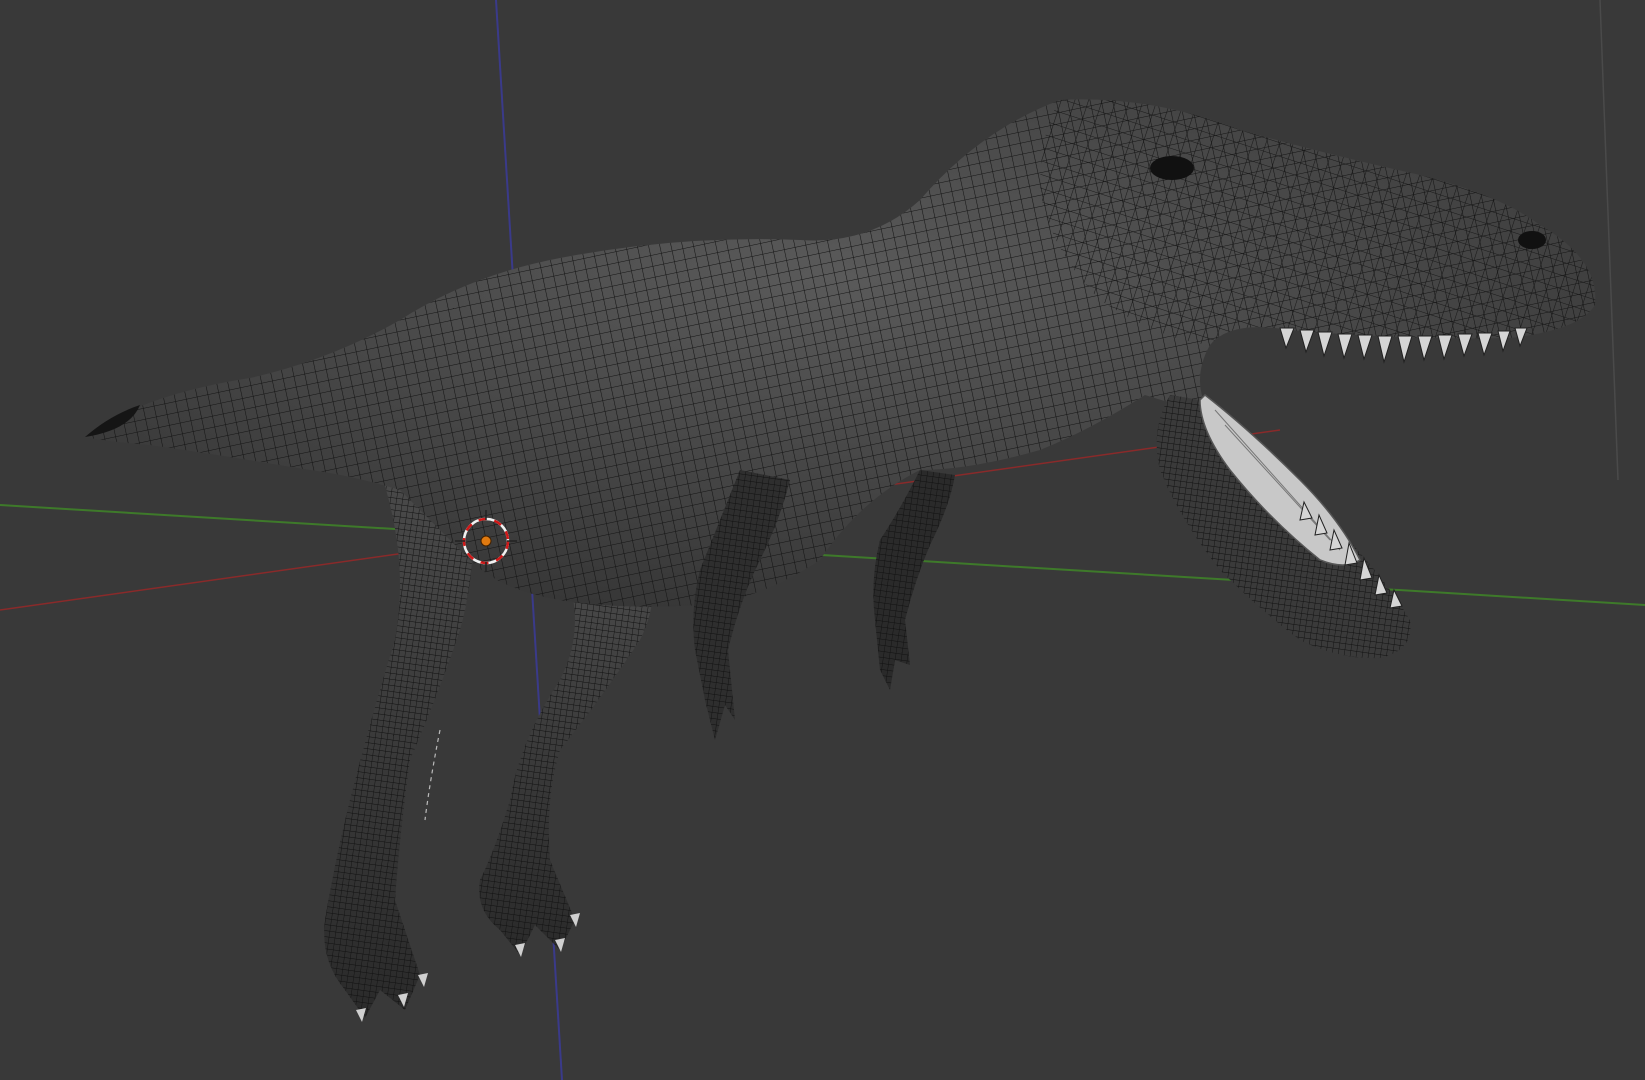 The width and height of the screenshot is (1645, 1080). What do you see at coordinates (1172, 168) in the screenshot?
I see `eye-socket` at bounding box center [1172, 168].